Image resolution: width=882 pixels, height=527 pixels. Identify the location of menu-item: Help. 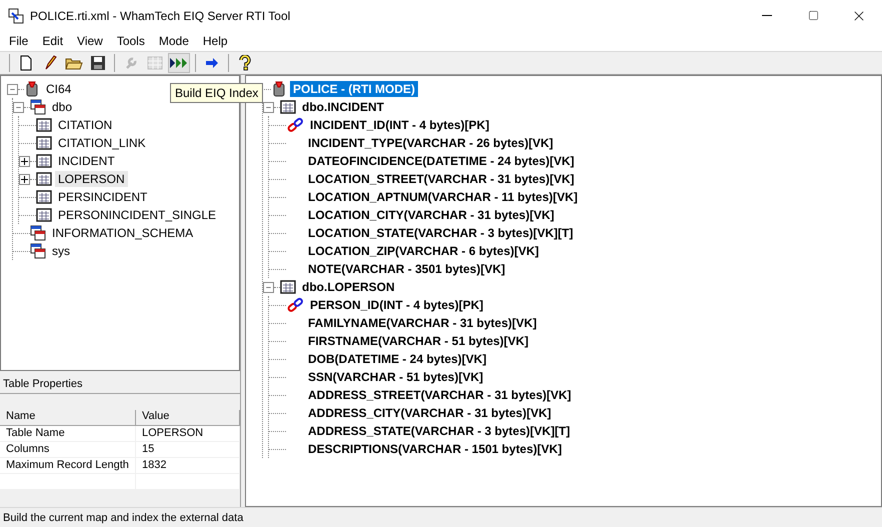
(215, 41).